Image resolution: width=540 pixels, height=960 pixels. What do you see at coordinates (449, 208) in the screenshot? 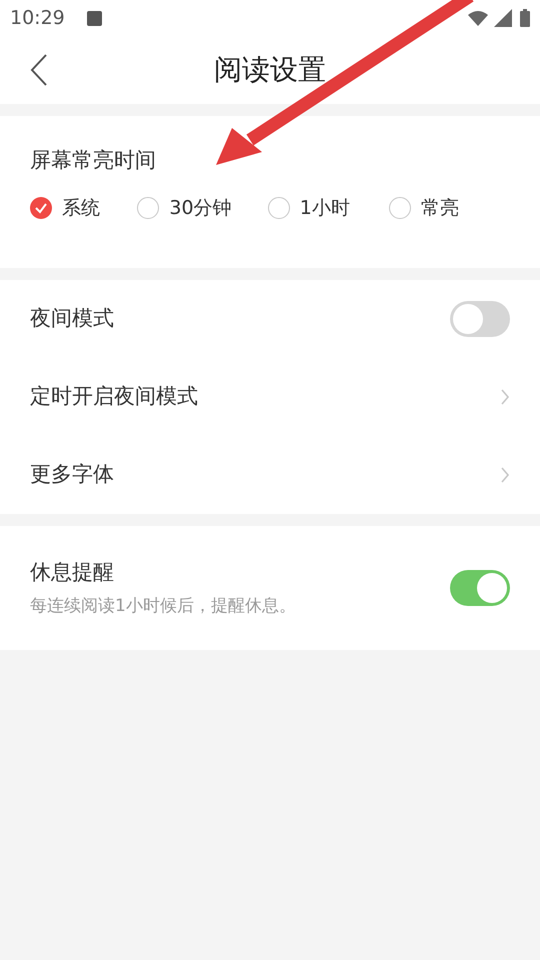
I see `radio-option: 常亮` at bounding box center [449, 208].